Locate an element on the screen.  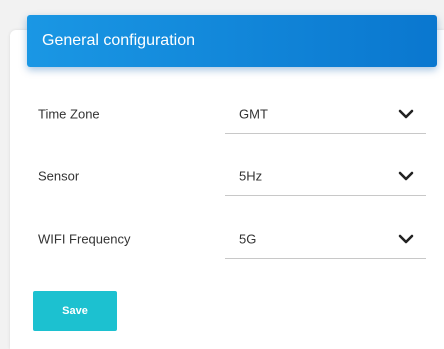
panel-header: General configuration is located at coordinates (232, 41).